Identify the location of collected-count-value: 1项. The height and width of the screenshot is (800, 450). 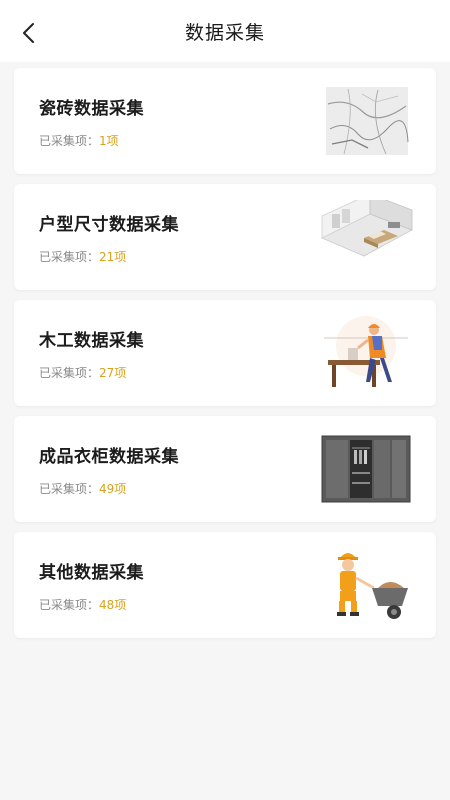
(109, 141).